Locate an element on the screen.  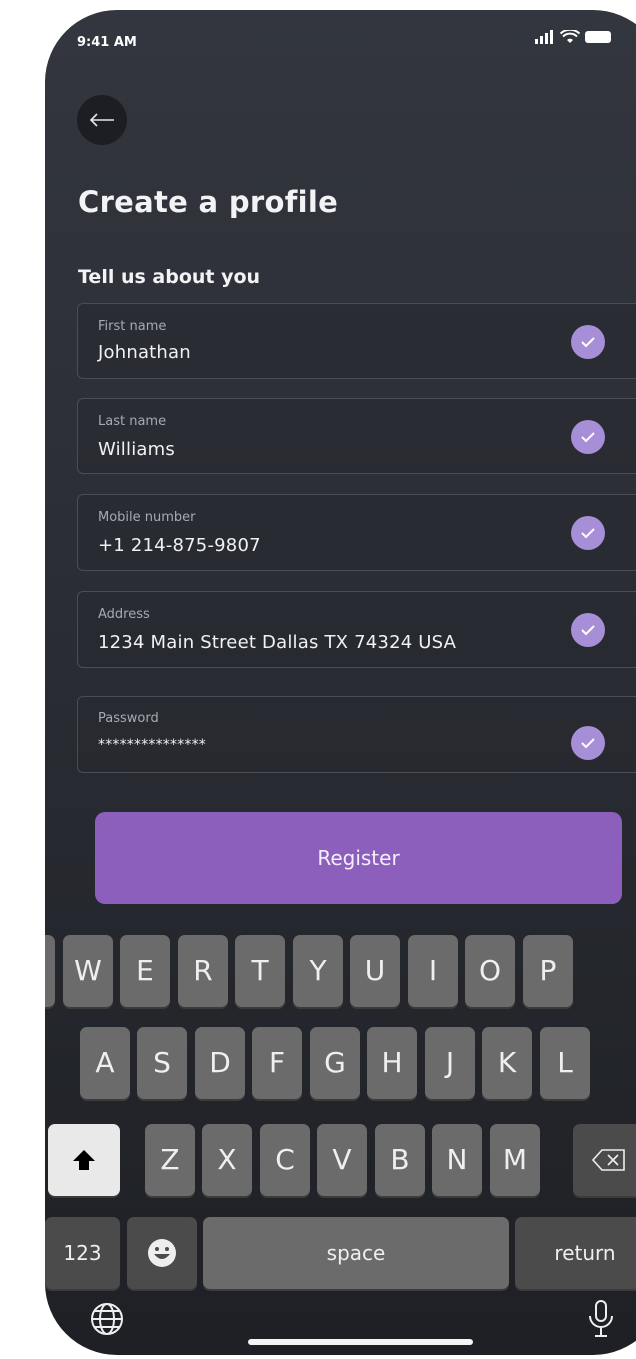
key-g: G is located at coordinates (335, 1063).